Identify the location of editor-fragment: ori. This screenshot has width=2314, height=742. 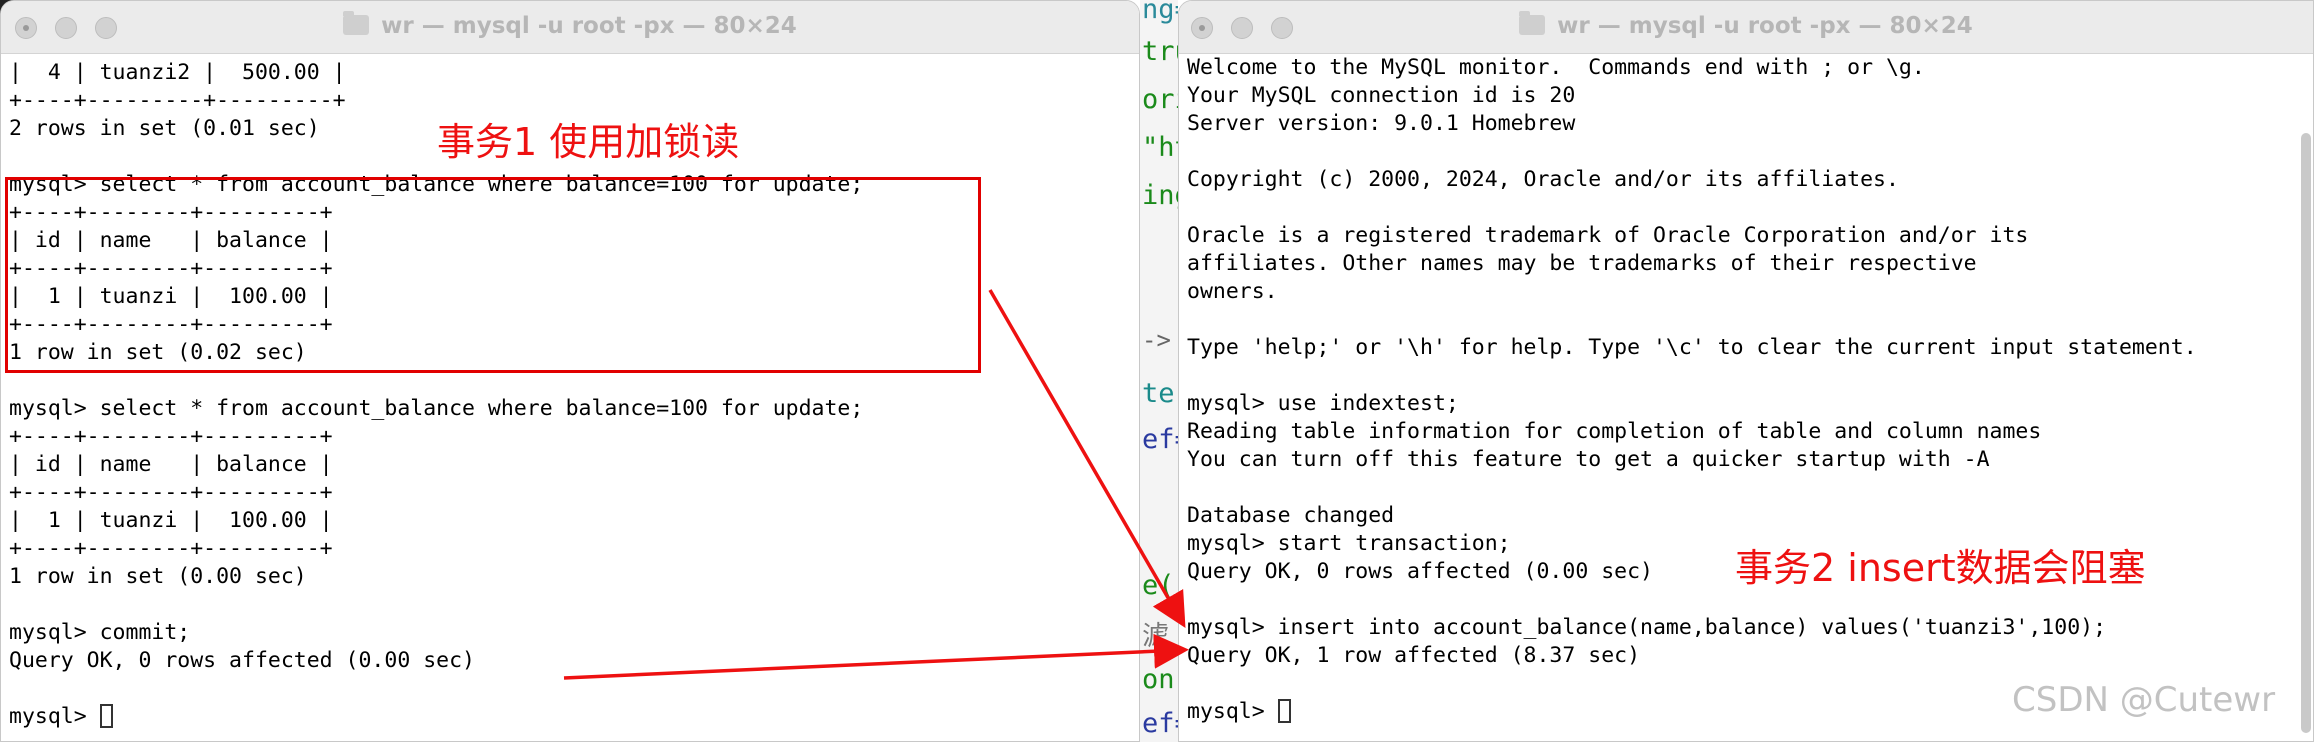
(1160, 99).